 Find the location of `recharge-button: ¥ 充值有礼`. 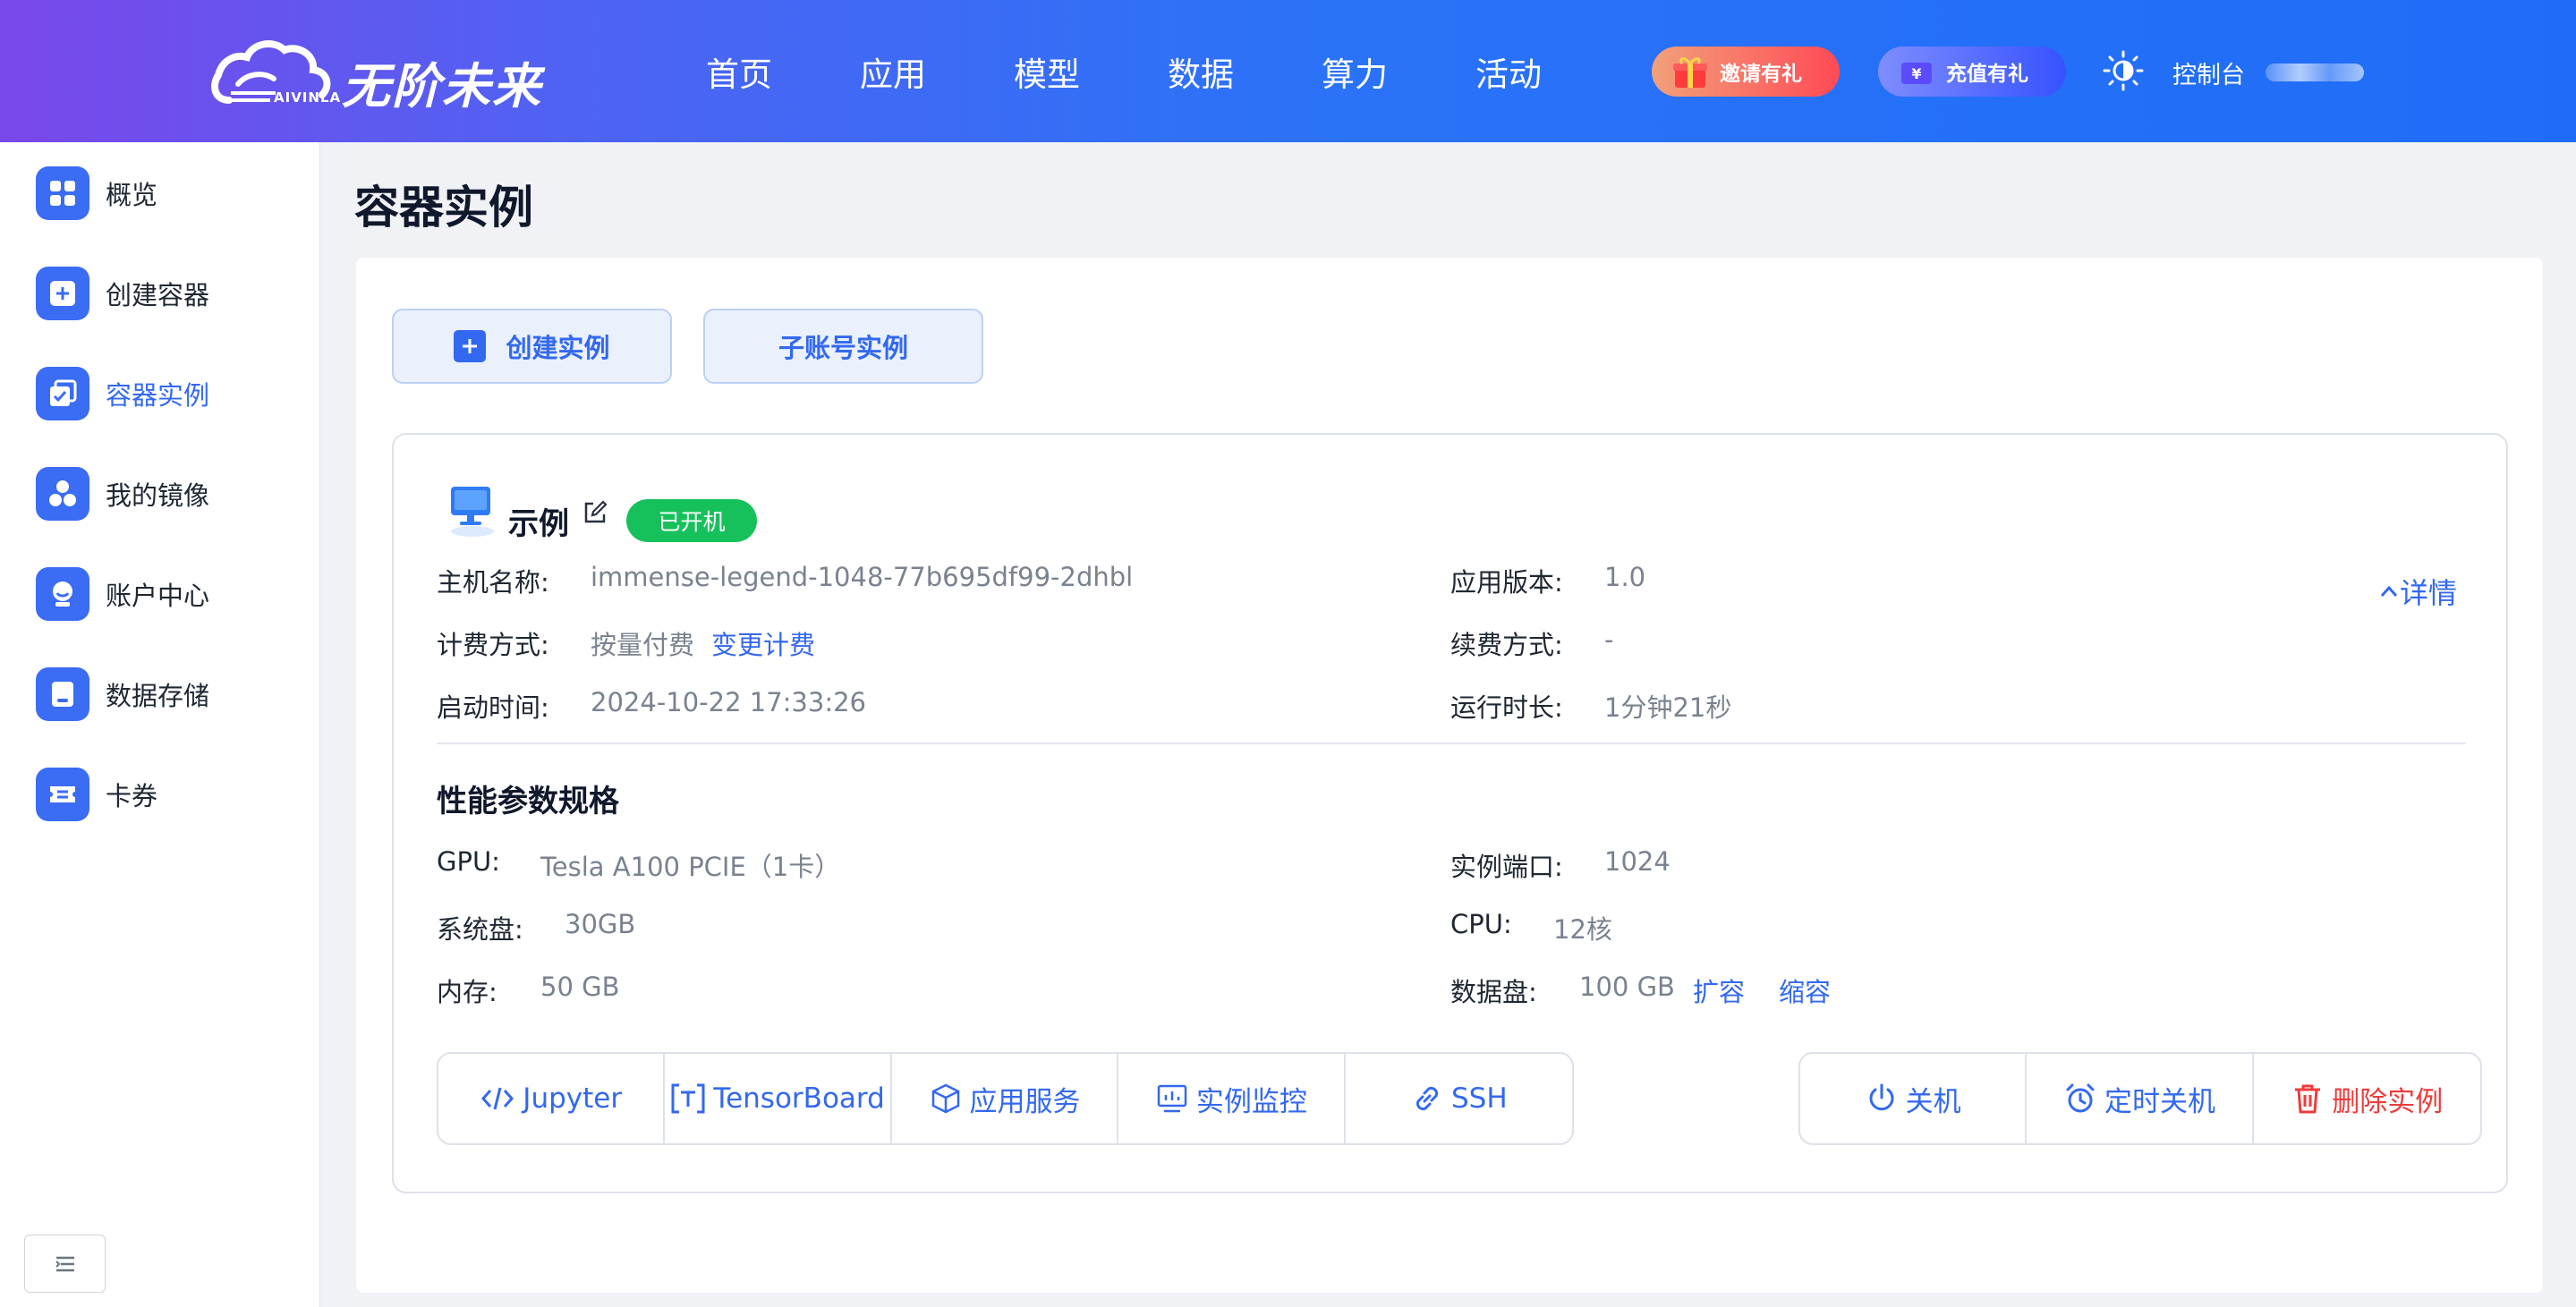

recharge-button: ¥ 充值有礼 is located at coordinates (1972, 72).